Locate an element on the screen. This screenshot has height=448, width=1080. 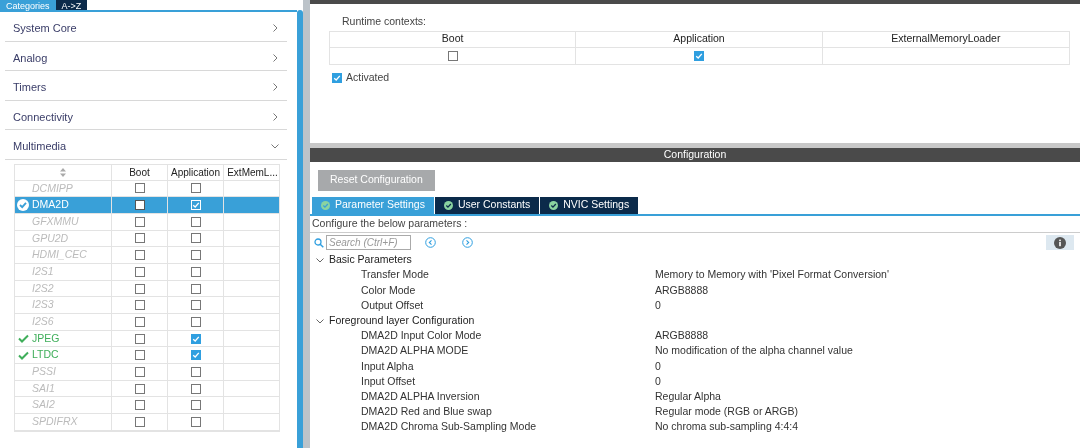
config-tab: User Constants is located at coordinates (487, 205).